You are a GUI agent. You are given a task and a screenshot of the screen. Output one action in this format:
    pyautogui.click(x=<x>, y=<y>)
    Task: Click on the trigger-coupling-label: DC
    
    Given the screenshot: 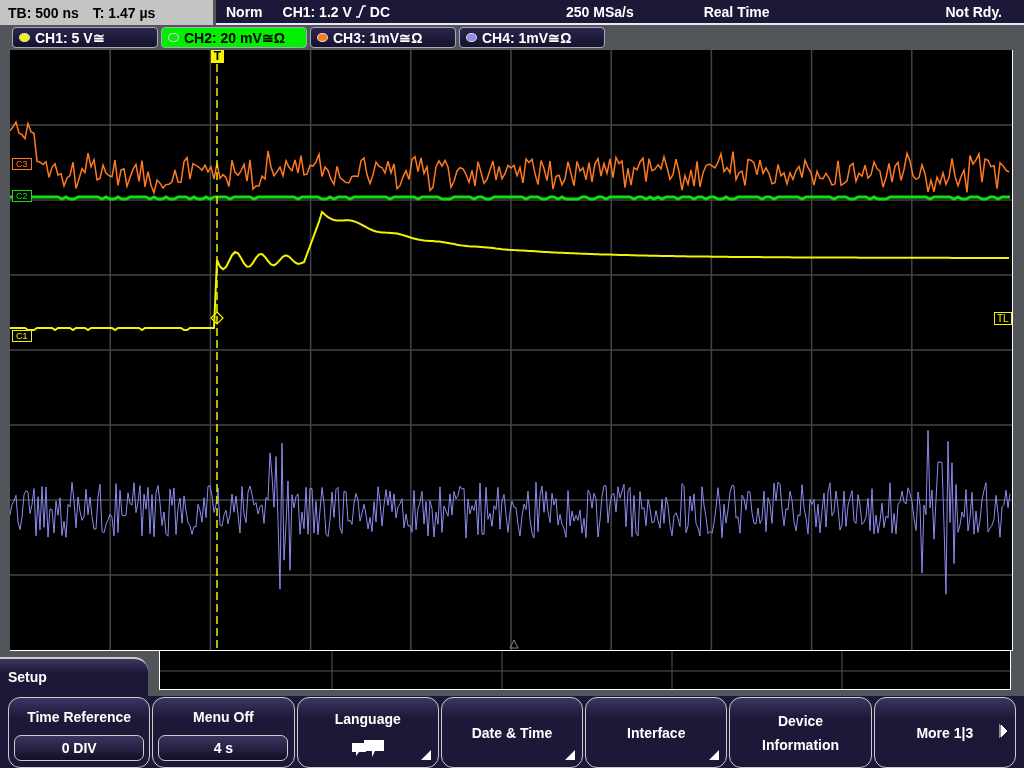 What is the action you would take?
    pyautogui.click(x=380, y=11)
    